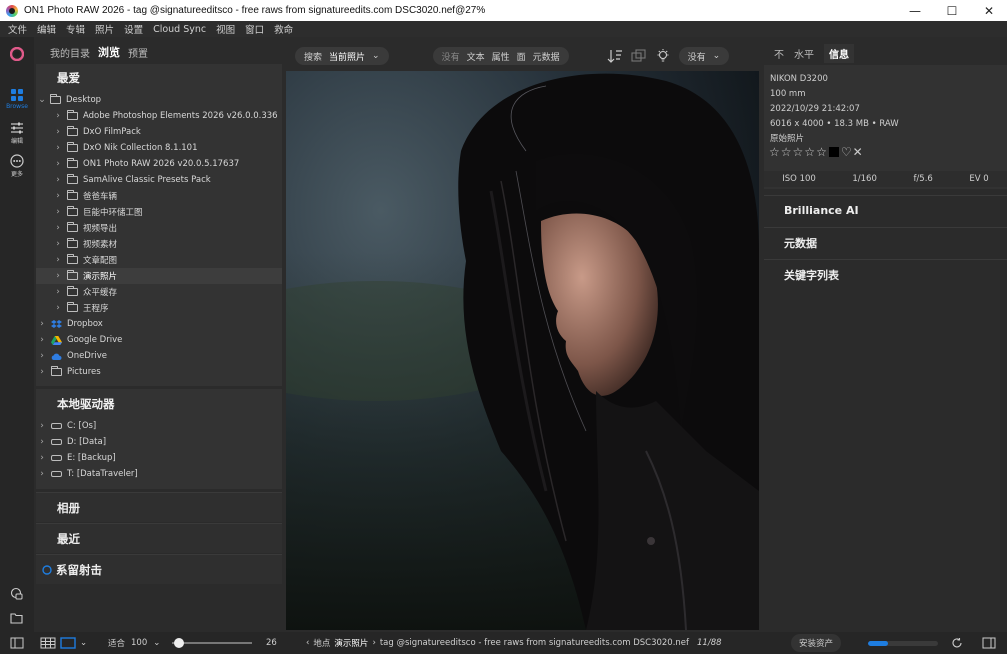  Describe the element at coordinates (989, 643) in the screenshot. I see `right-panel-toggle` at that location.